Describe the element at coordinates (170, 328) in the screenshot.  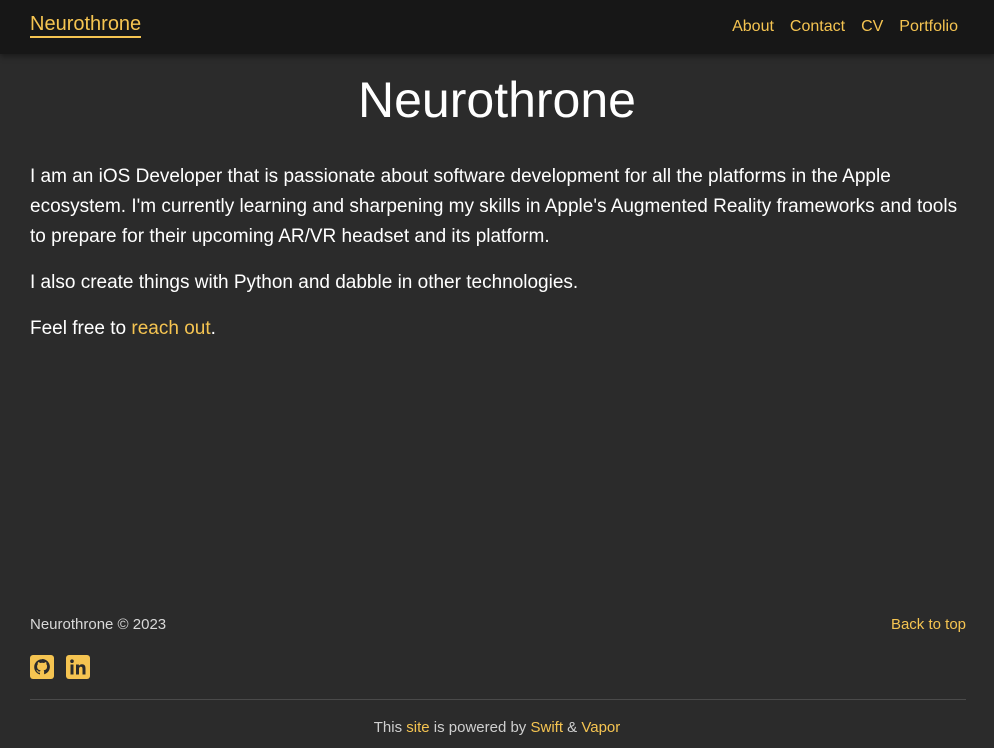
I see `reach-out-link: reach out` at that location.